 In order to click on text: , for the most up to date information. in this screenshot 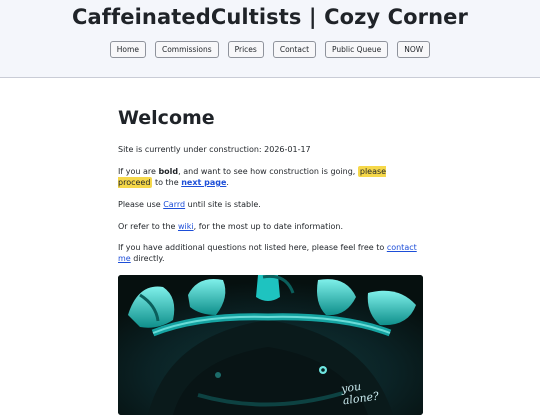, I will do `click(268, 226)`.